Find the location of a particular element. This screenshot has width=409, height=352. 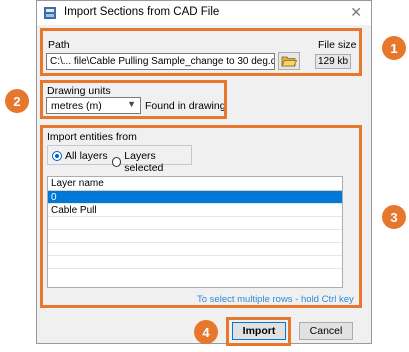

cancel-button: Cancel is located at coordinates (326, 331).